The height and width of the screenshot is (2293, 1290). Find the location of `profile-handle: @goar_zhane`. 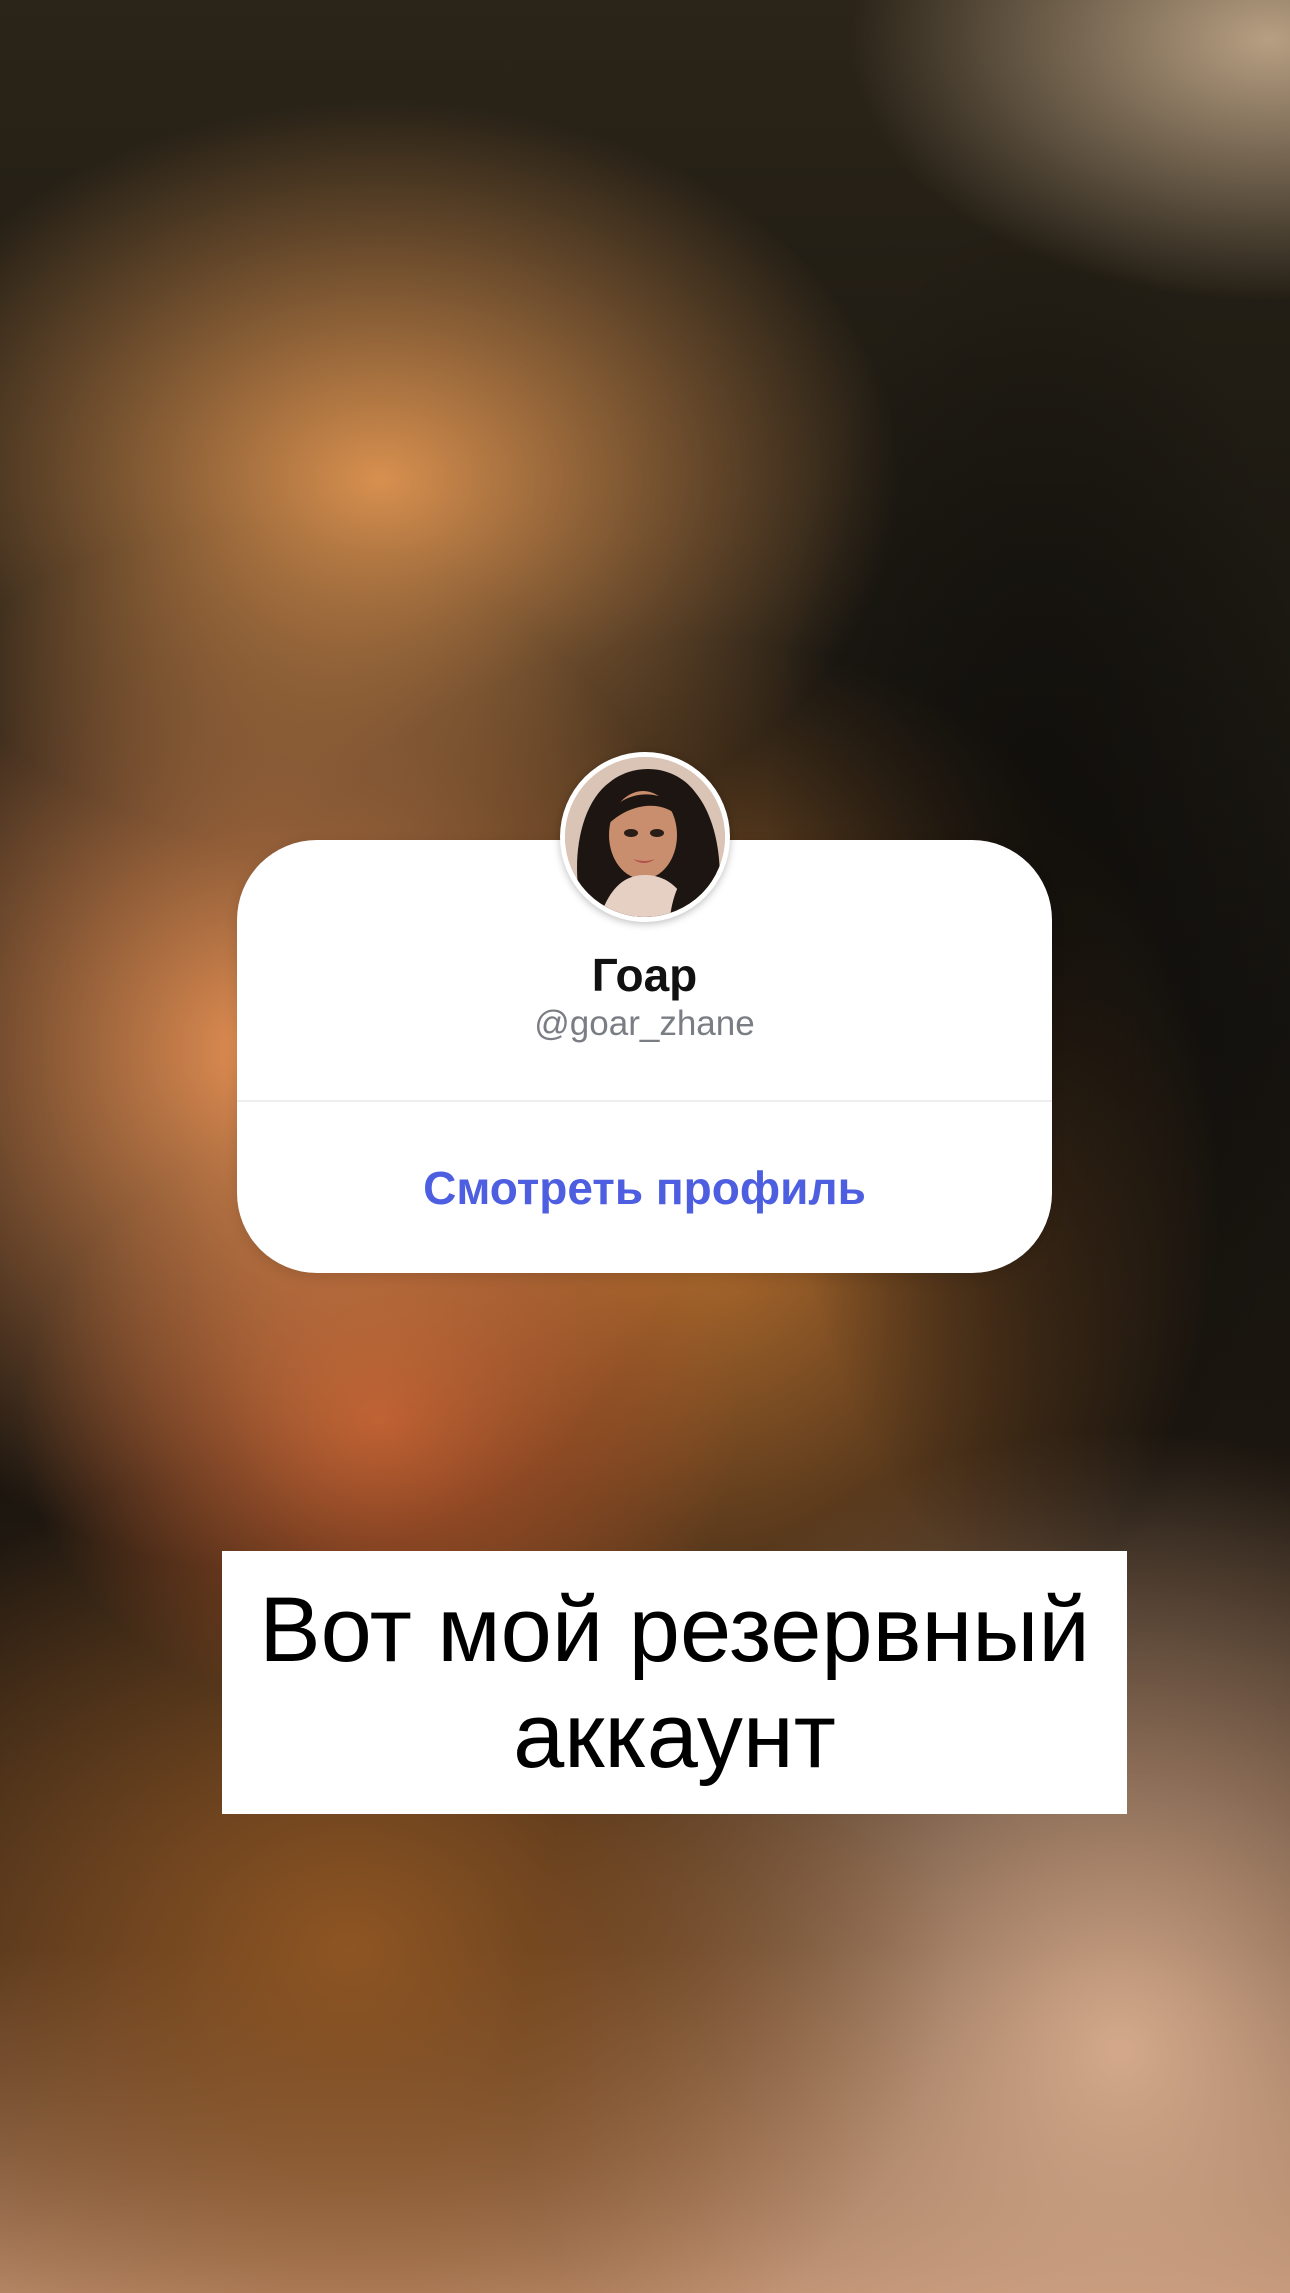

profile-handle: @goar_zhane is located at coordinates (644, 1023).